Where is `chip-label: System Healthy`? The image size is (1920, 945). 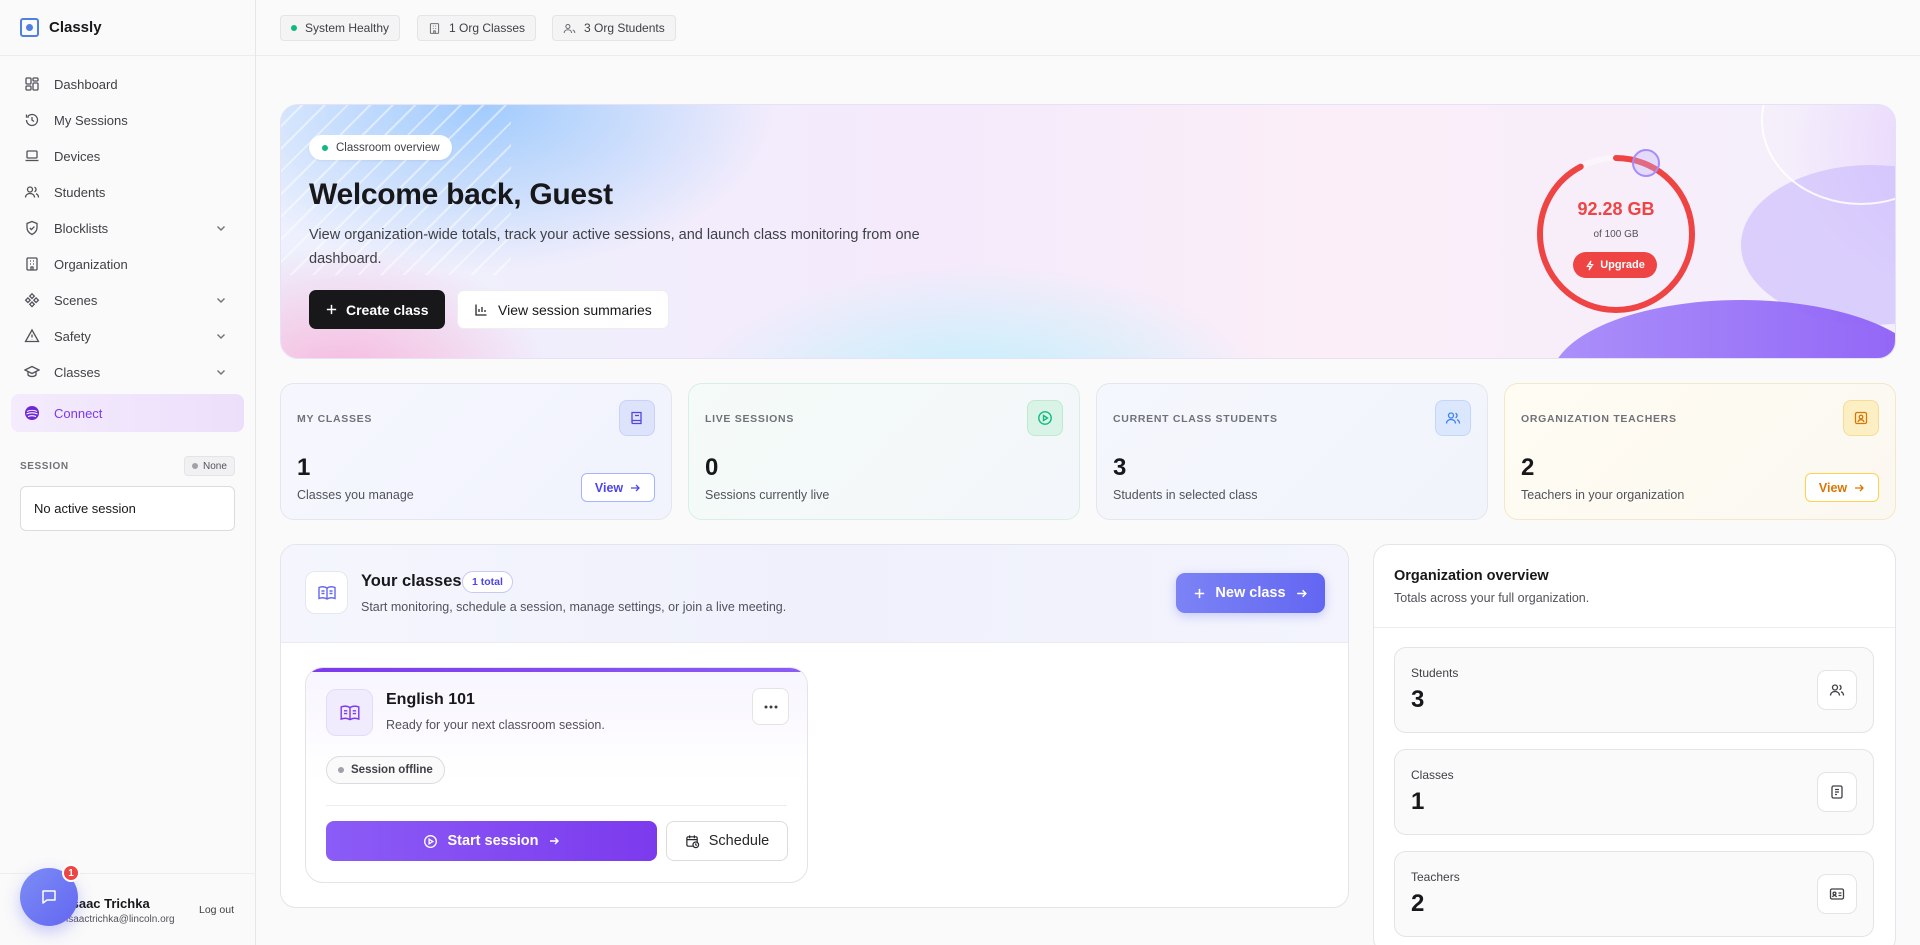 chip-label: System Healthy is located at coordinates (347, 28).